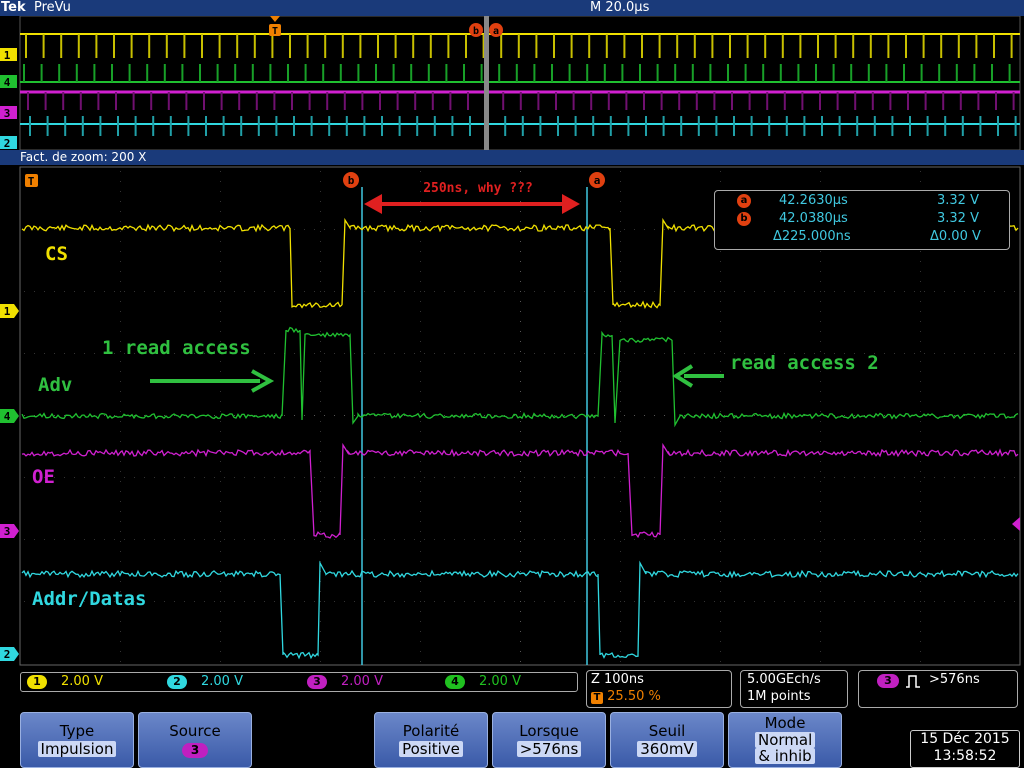  Describe the element at coordinates (744, 201) in the screenshot. I see `readout-cursor-a-icon: a` at that location.